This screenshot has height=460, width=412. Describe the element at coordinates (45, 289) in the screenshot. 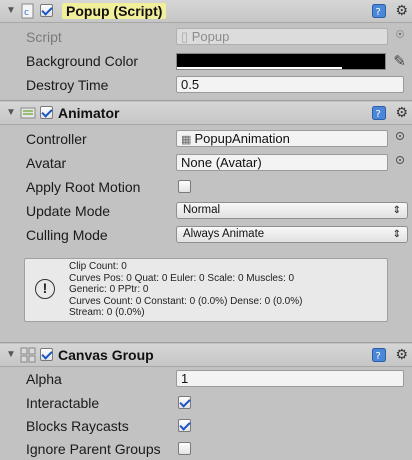

I see `info-icon: !` at that location.